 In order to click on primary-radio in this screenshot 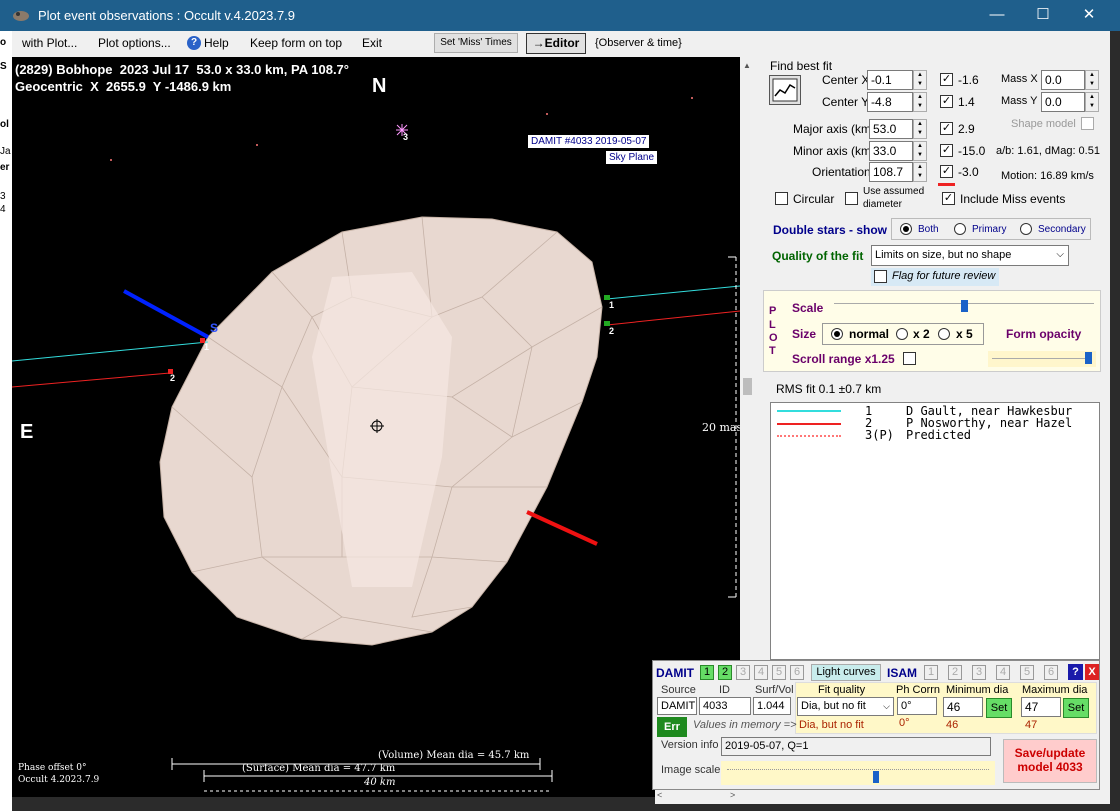, I will do `click(960, 229)`.